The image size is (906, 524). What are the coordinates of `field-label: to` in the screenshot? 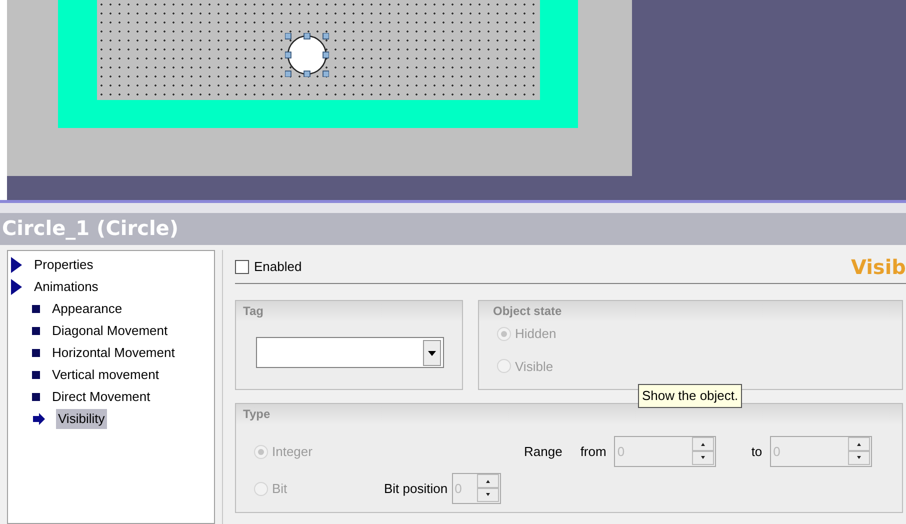 It's located at (756, 451).